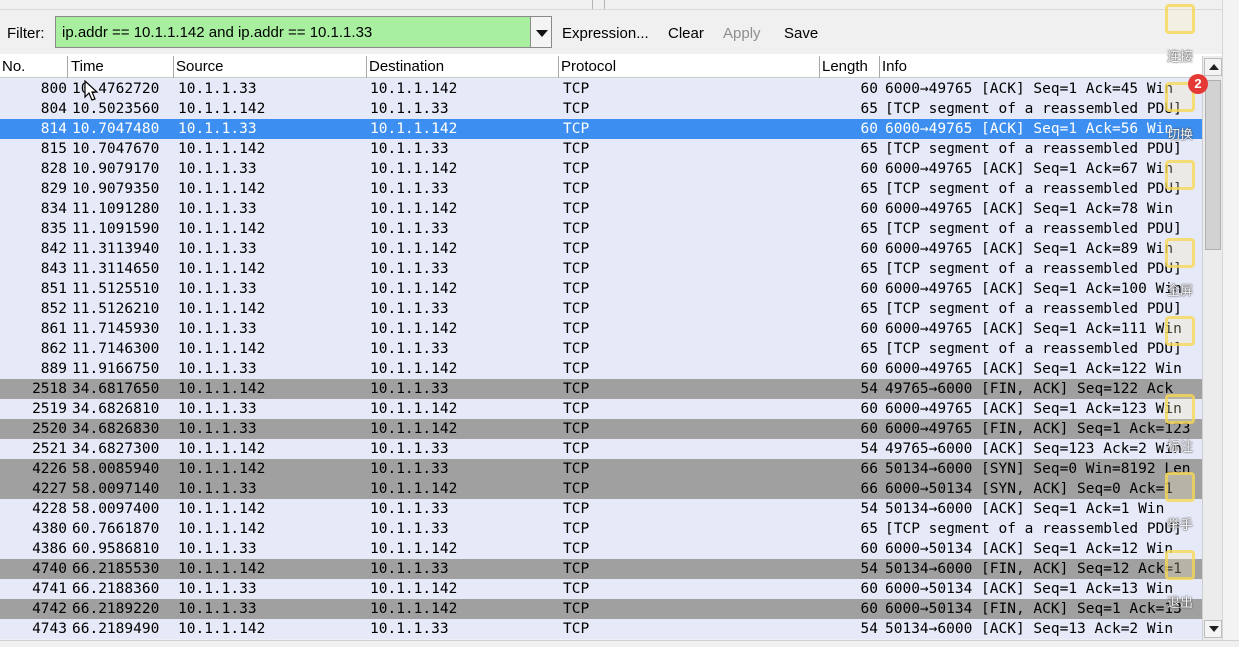  What do you see at coordinates (116, 229) in the screenshot?
I see `packet-time: 11.1091590` at bounding box center [116, 229].